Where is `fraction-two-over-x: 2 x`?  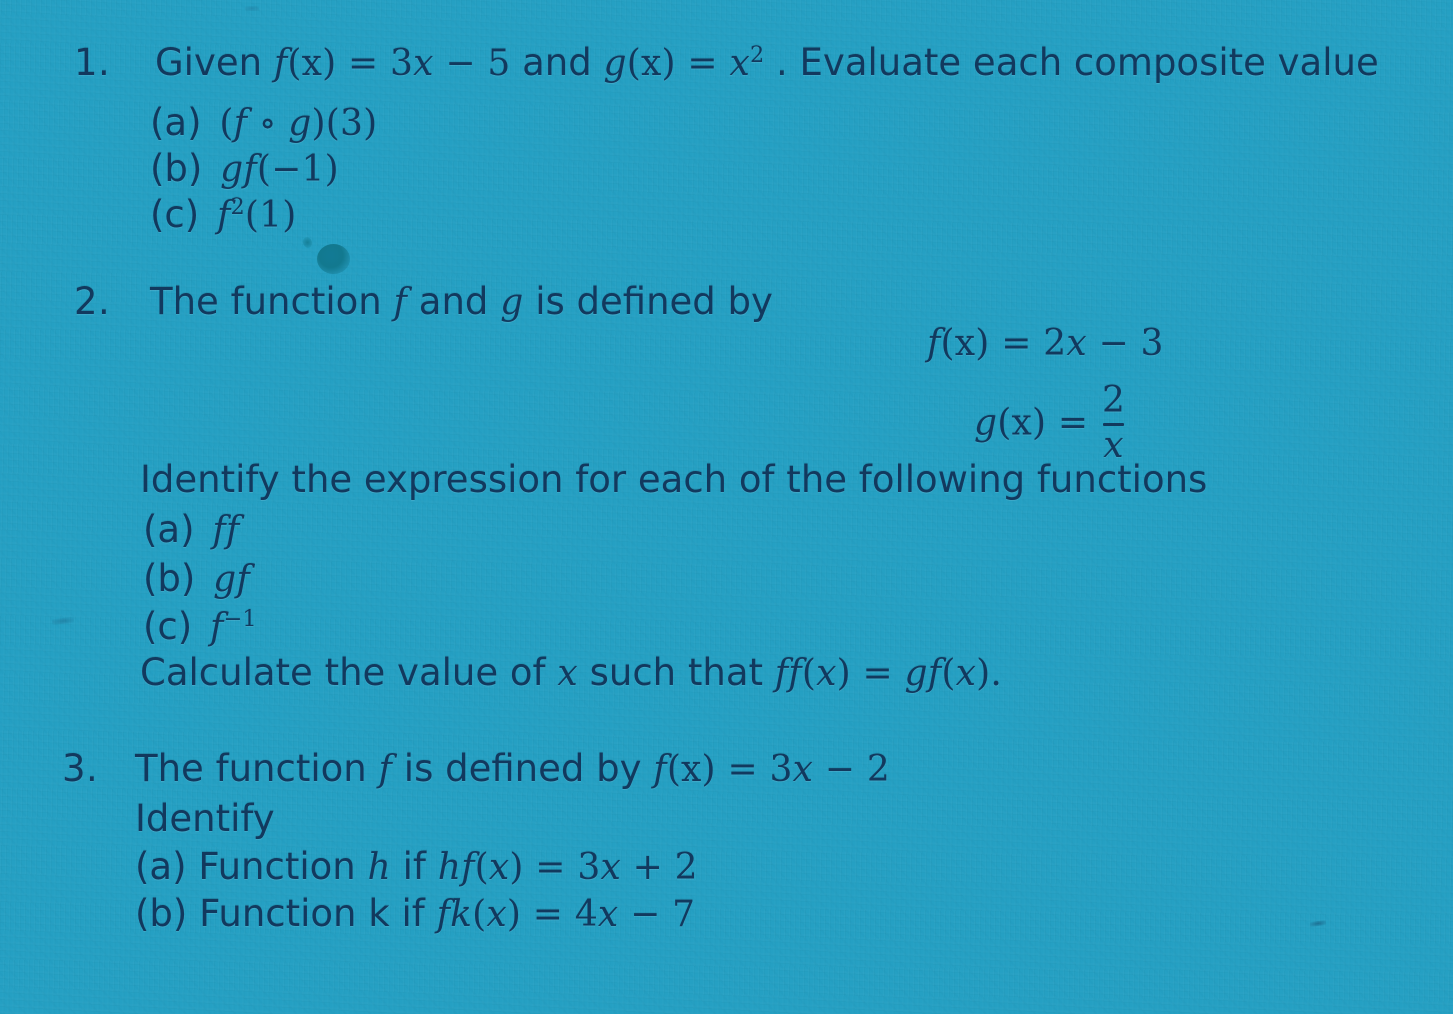
fraction-two-over-x: 2 x is located at coordinates (1113, 422).